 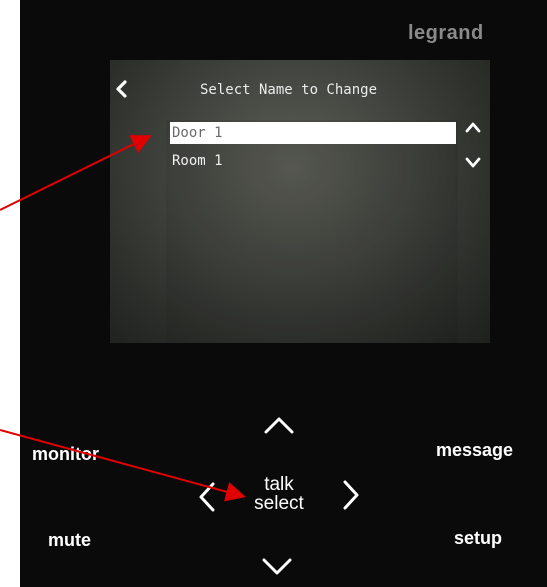 I want to click on message-button: message, so click(x=474, y=450).